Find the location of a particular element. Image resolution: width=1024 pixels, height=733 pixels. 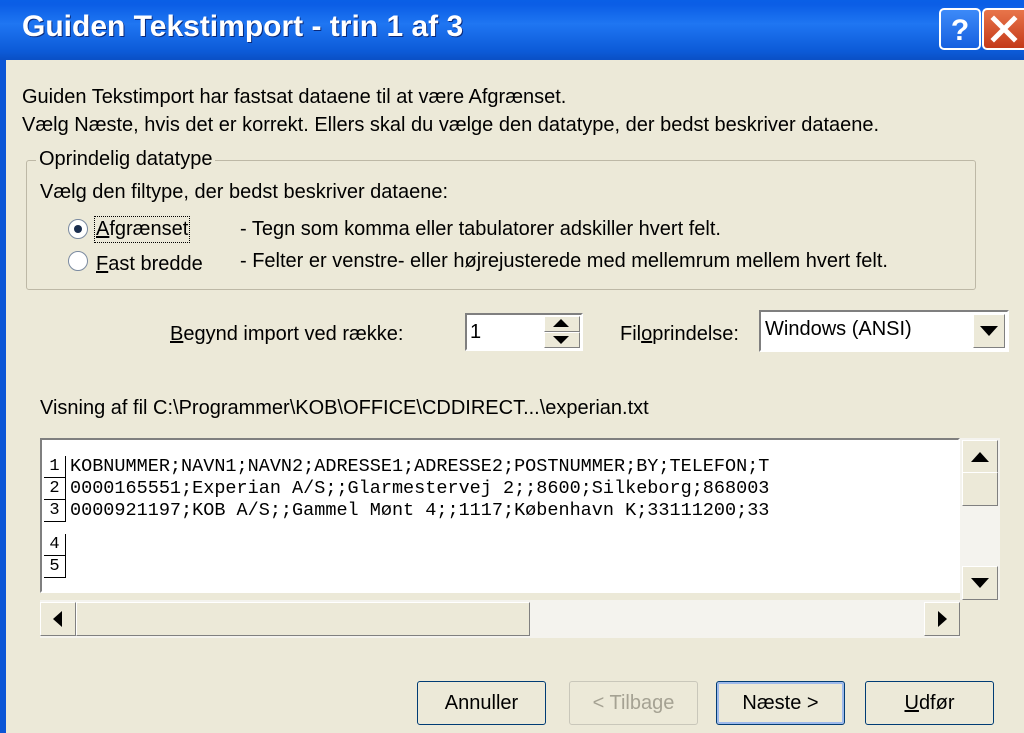

radio-dot is located at coordinates (78, 229).